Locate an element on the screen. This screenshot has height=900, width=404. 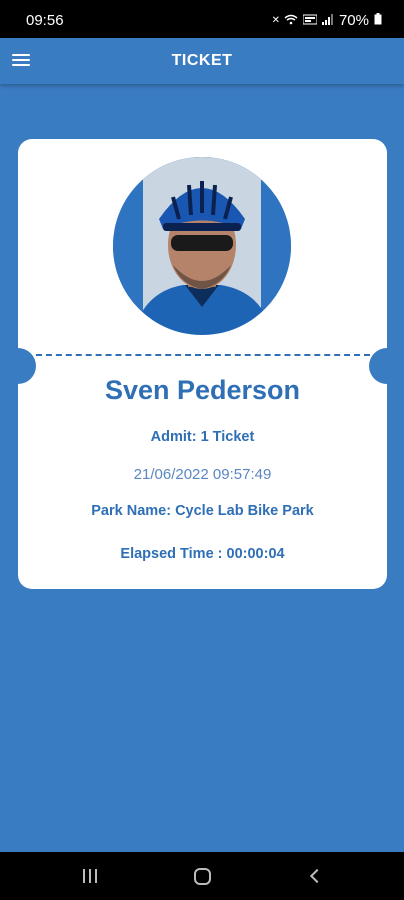
battery-level: 70% is located at coordinates (353, 20).